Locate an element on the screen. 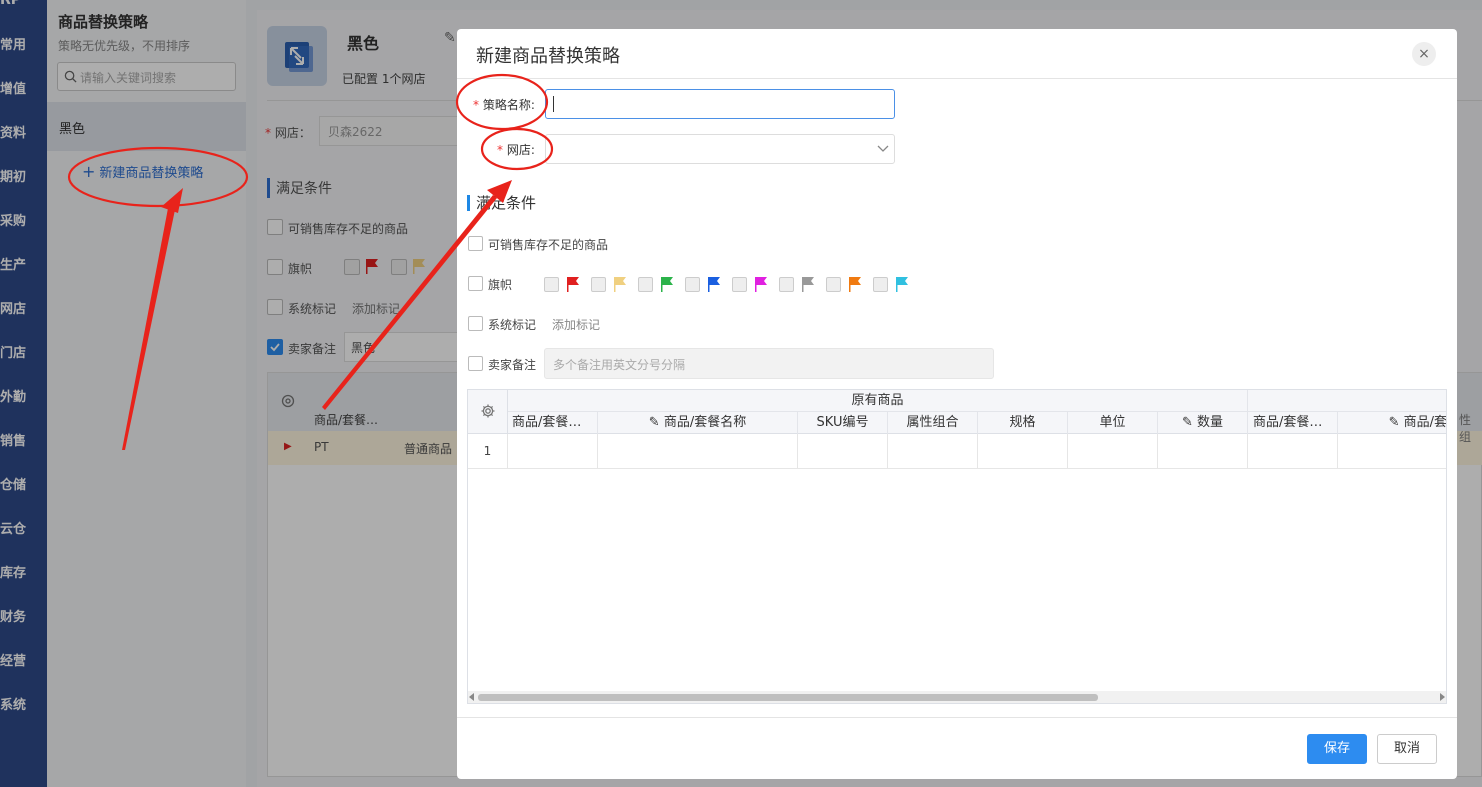 Image resolution: width=1482 pixels, height=787 pixels. flag-yellow-checkbox is located at coordinates (598, 284).